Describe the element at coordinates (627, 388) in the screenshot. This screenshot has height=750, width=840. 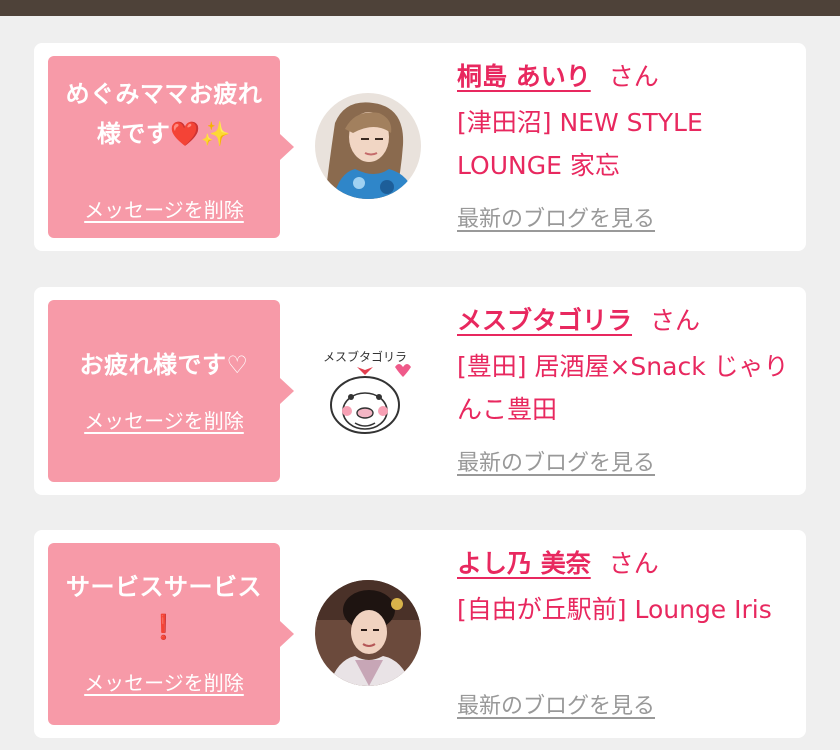
I see `shop-info: [豊田] 居酒屋×Snack じゃりんこ豊田` at that location.